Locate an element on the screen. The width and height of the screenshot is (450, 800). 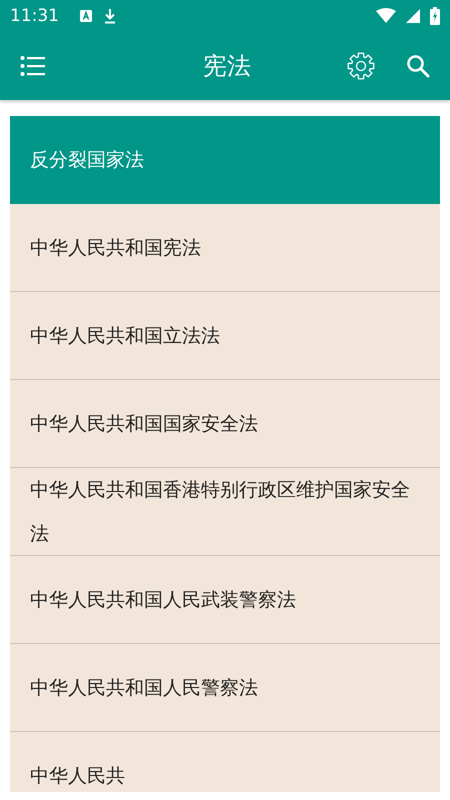
wifi-icon is located at coordinates (386, 16).